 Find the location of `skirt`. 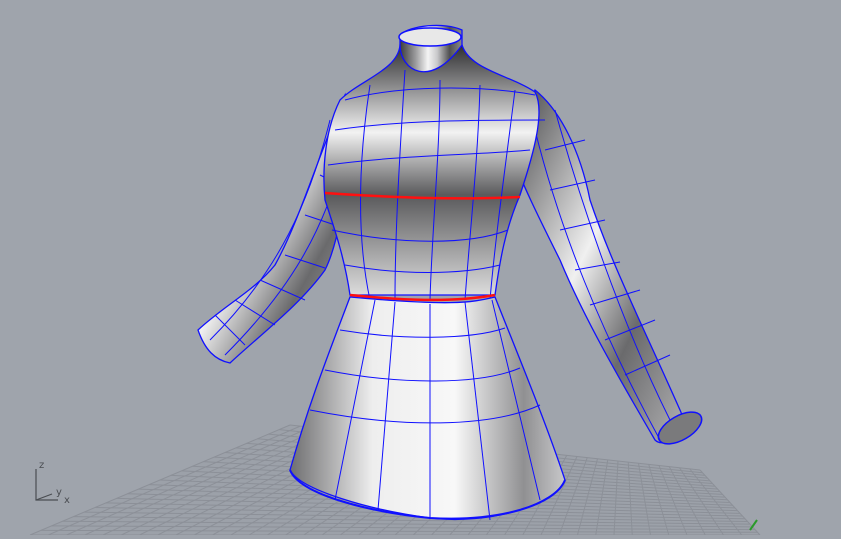

skirt is located at coordinates (427, 408).